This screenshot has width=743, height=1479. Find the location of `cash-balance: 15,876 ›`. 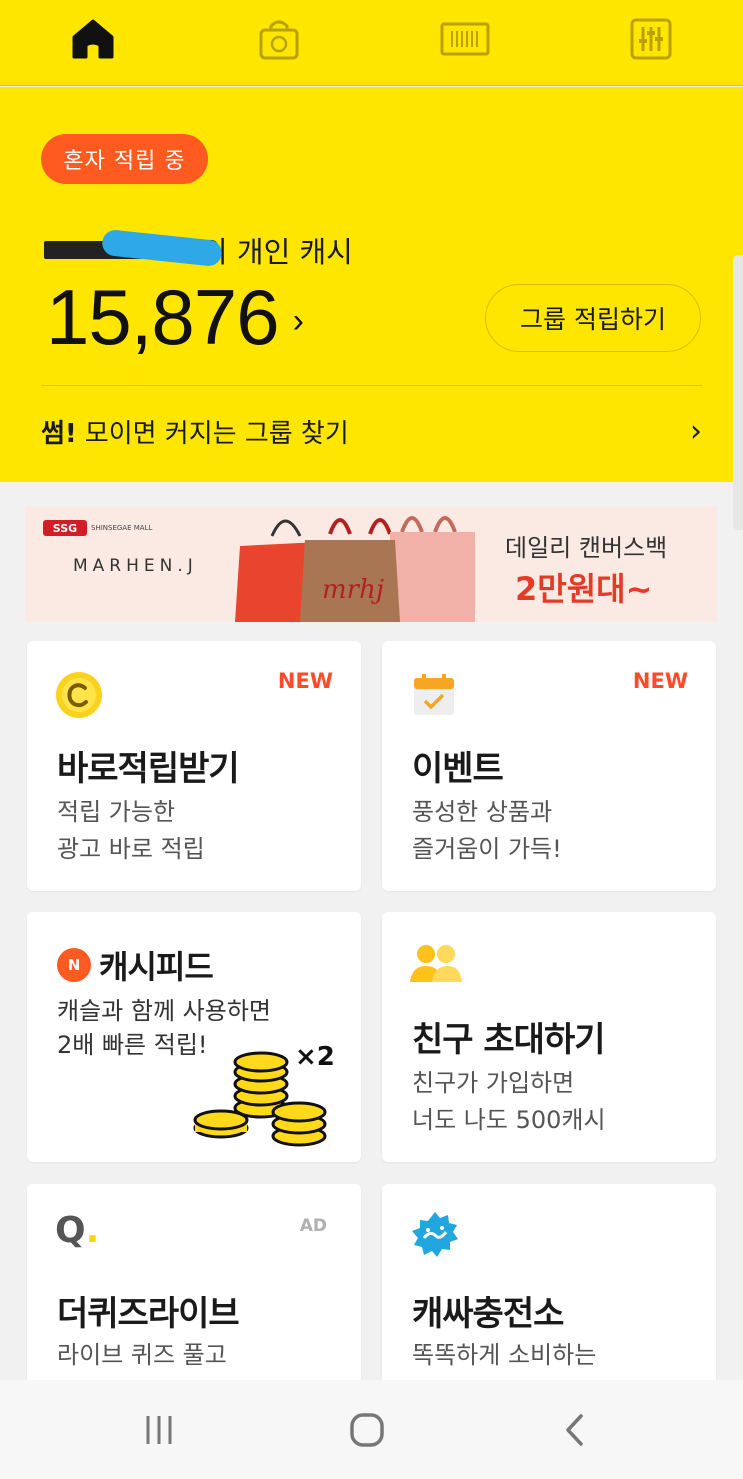

cash-balance: 15,876 › is located at coordinates (175, 317).